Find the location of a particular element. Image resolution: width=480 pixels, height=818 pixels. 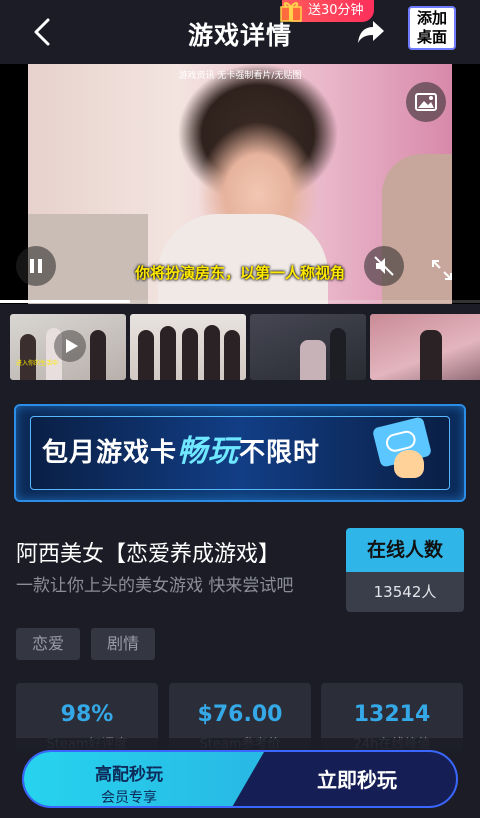

monthly-game-card-banner: 包月游戏卡畅玩不限时 is located at coordinates (240, 453).